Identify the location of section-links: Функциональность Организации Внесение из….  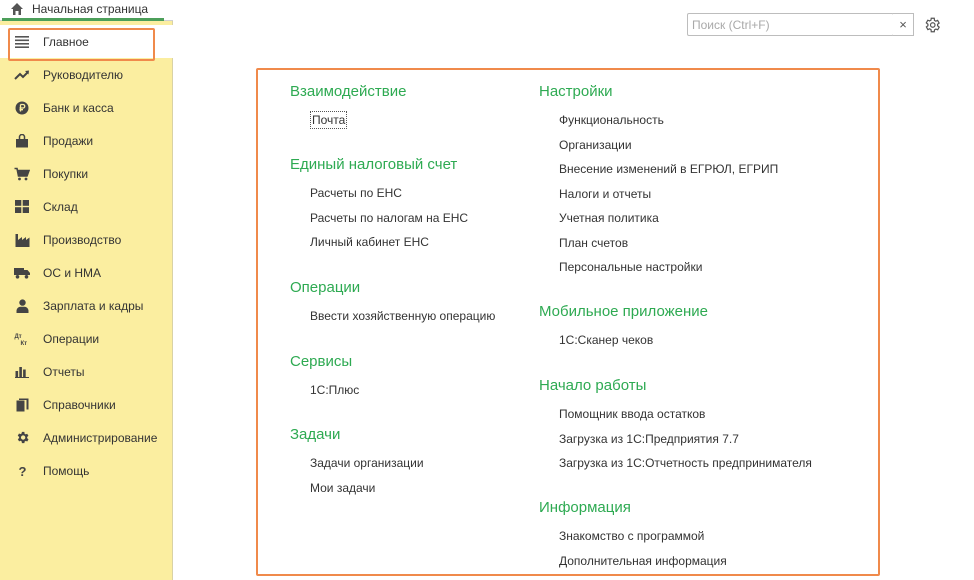
(658, 194).